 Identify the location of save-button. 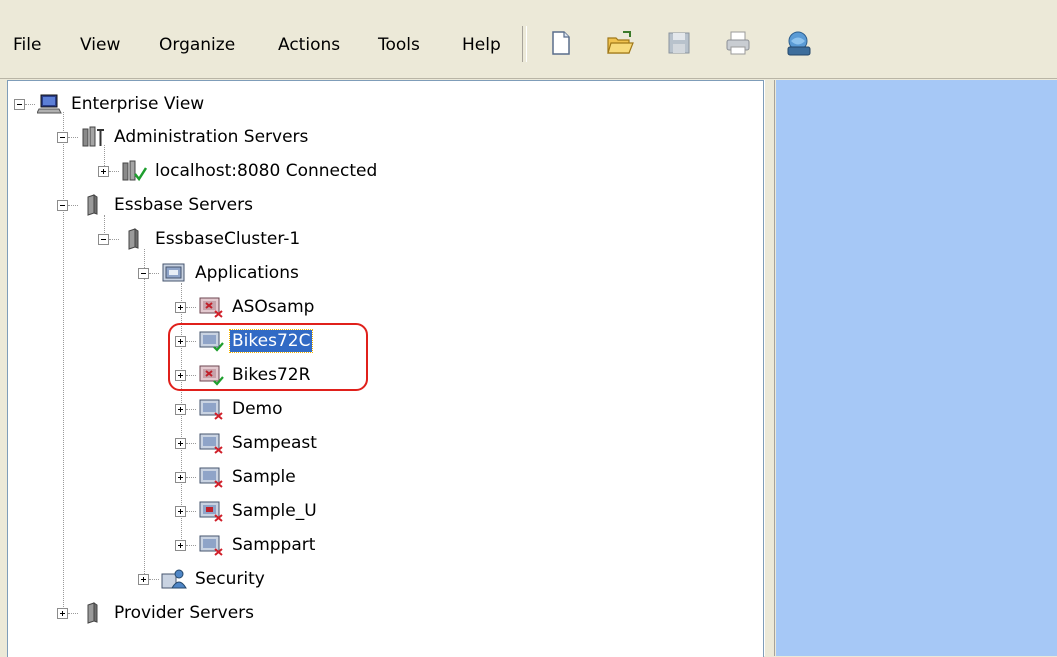
(679, 43).